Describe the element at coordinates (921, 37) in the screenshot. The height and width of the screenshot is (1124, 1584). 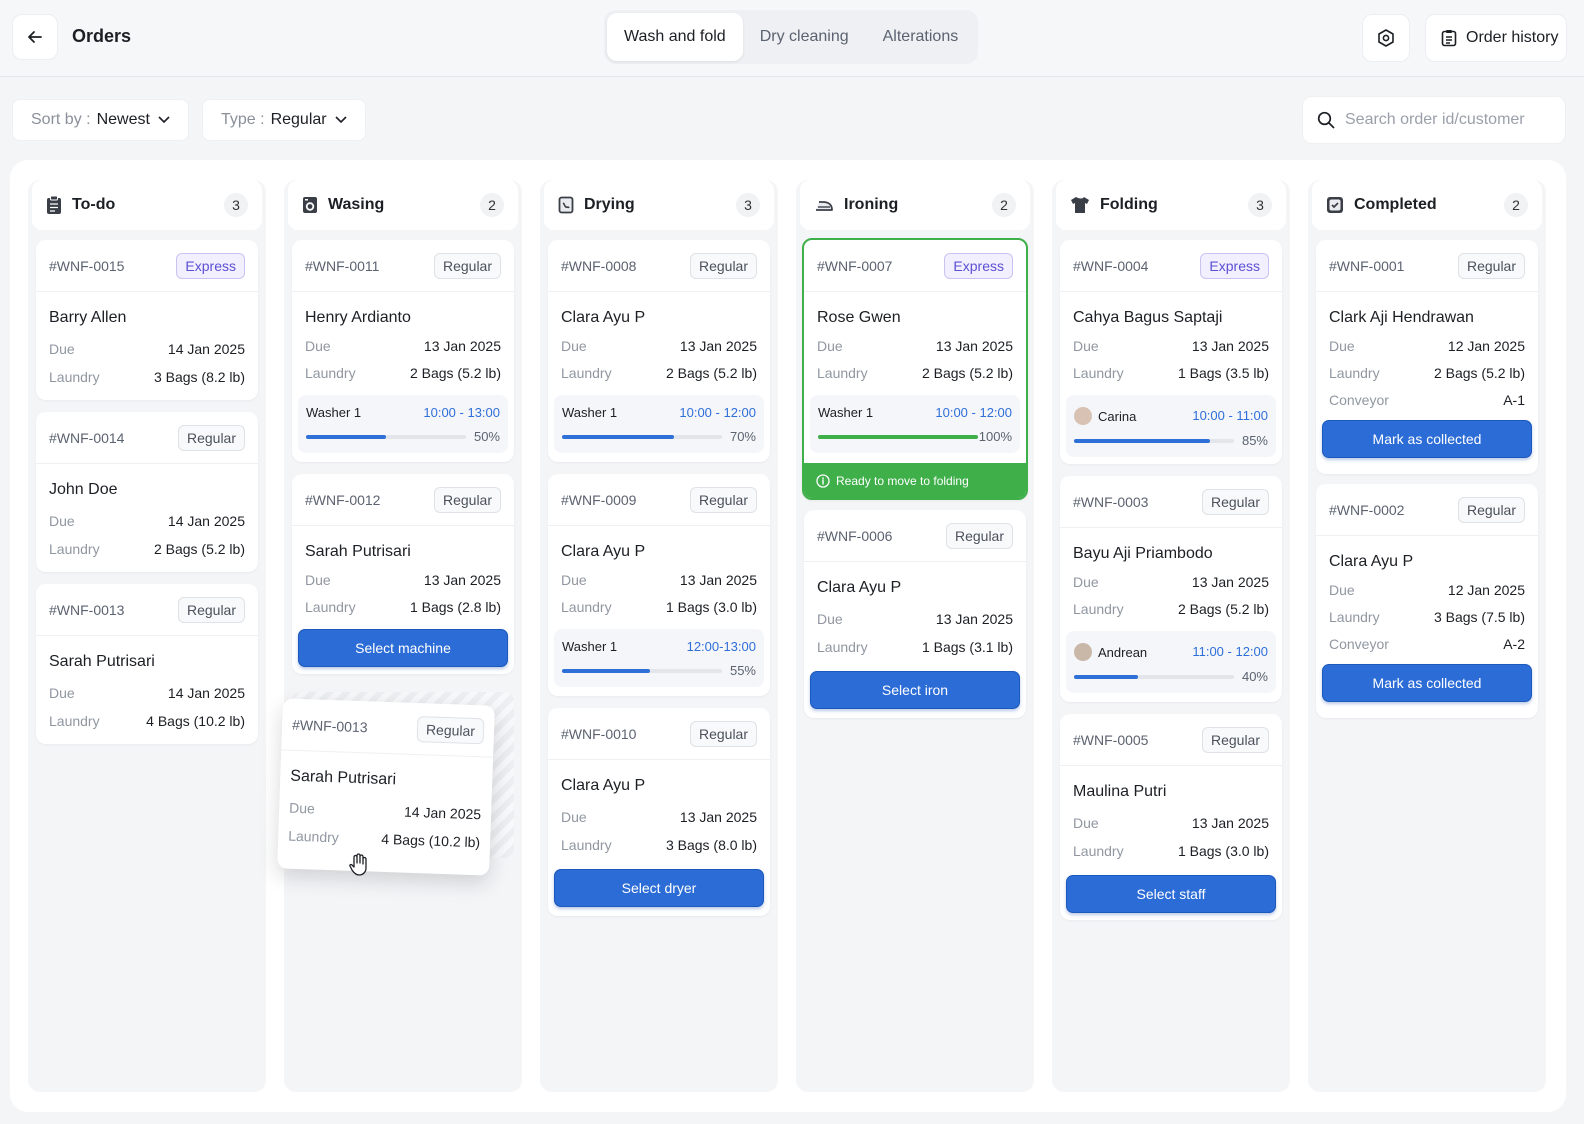
I see `tab-alterations: Alterations` at that location.